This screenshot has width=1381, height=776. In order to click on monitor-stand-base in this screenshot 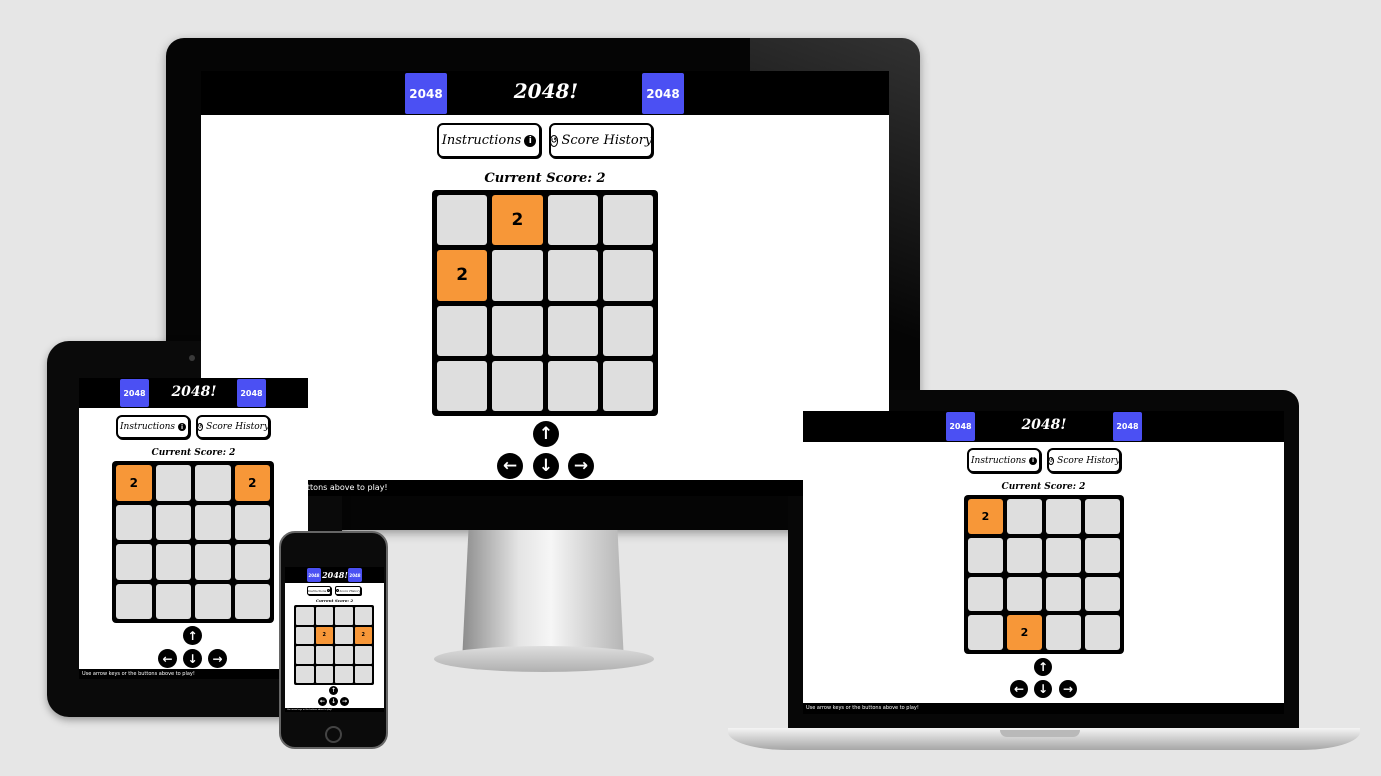, I will do `click(544, 659)`.